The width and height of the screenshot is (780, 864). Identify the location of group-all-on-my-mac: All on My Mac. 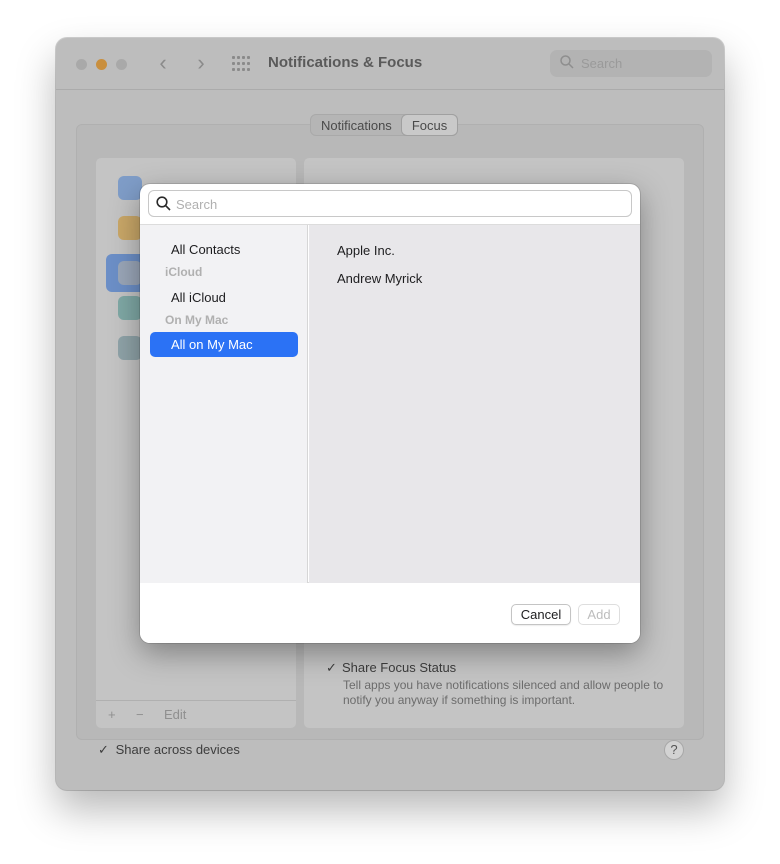
(224, 344).